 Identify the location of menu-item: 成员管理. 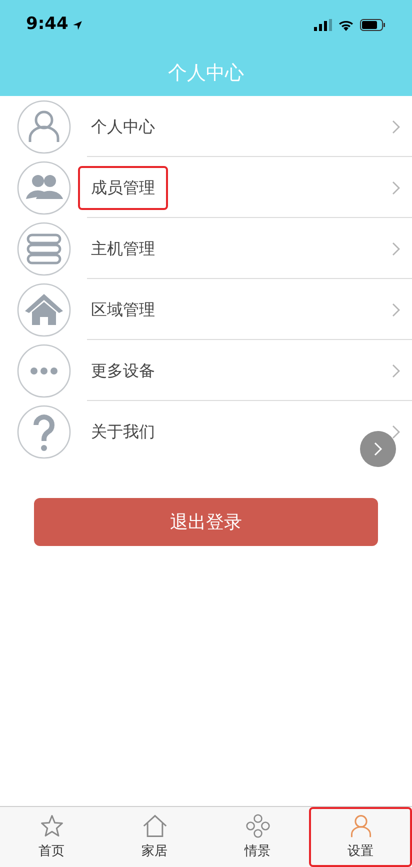
(206, 187).